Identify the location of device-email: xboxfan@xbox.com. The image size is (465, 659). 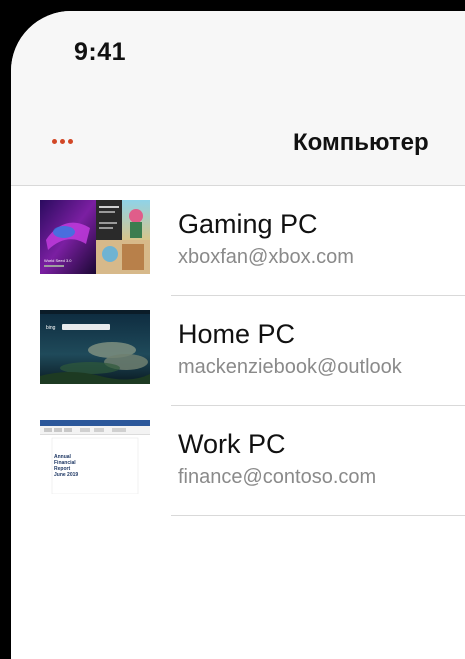
(266, 257).